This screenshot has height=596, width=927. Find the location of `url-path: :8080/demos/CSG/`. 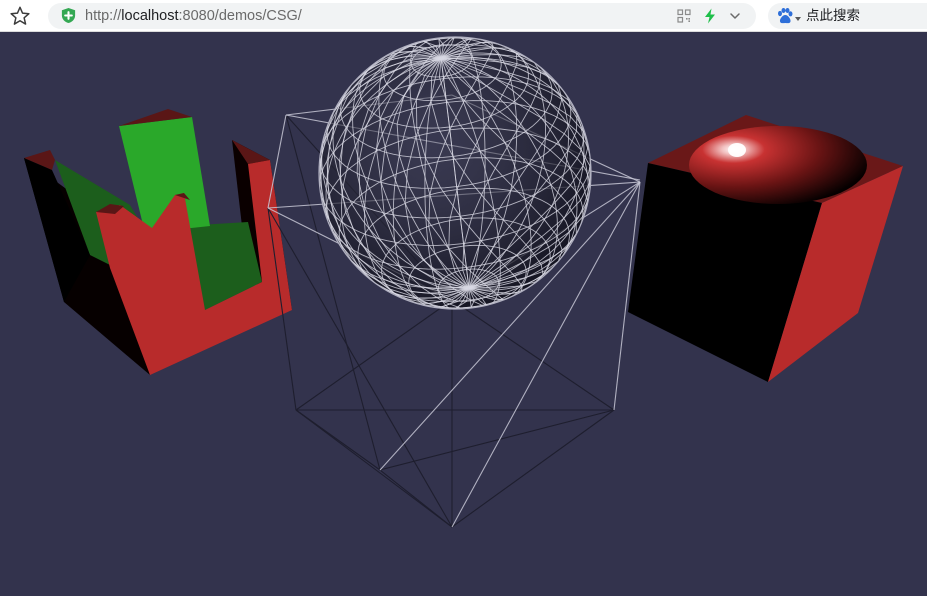

url-path: :8080/demos/CSG/ is located at coordinates (240, 16).